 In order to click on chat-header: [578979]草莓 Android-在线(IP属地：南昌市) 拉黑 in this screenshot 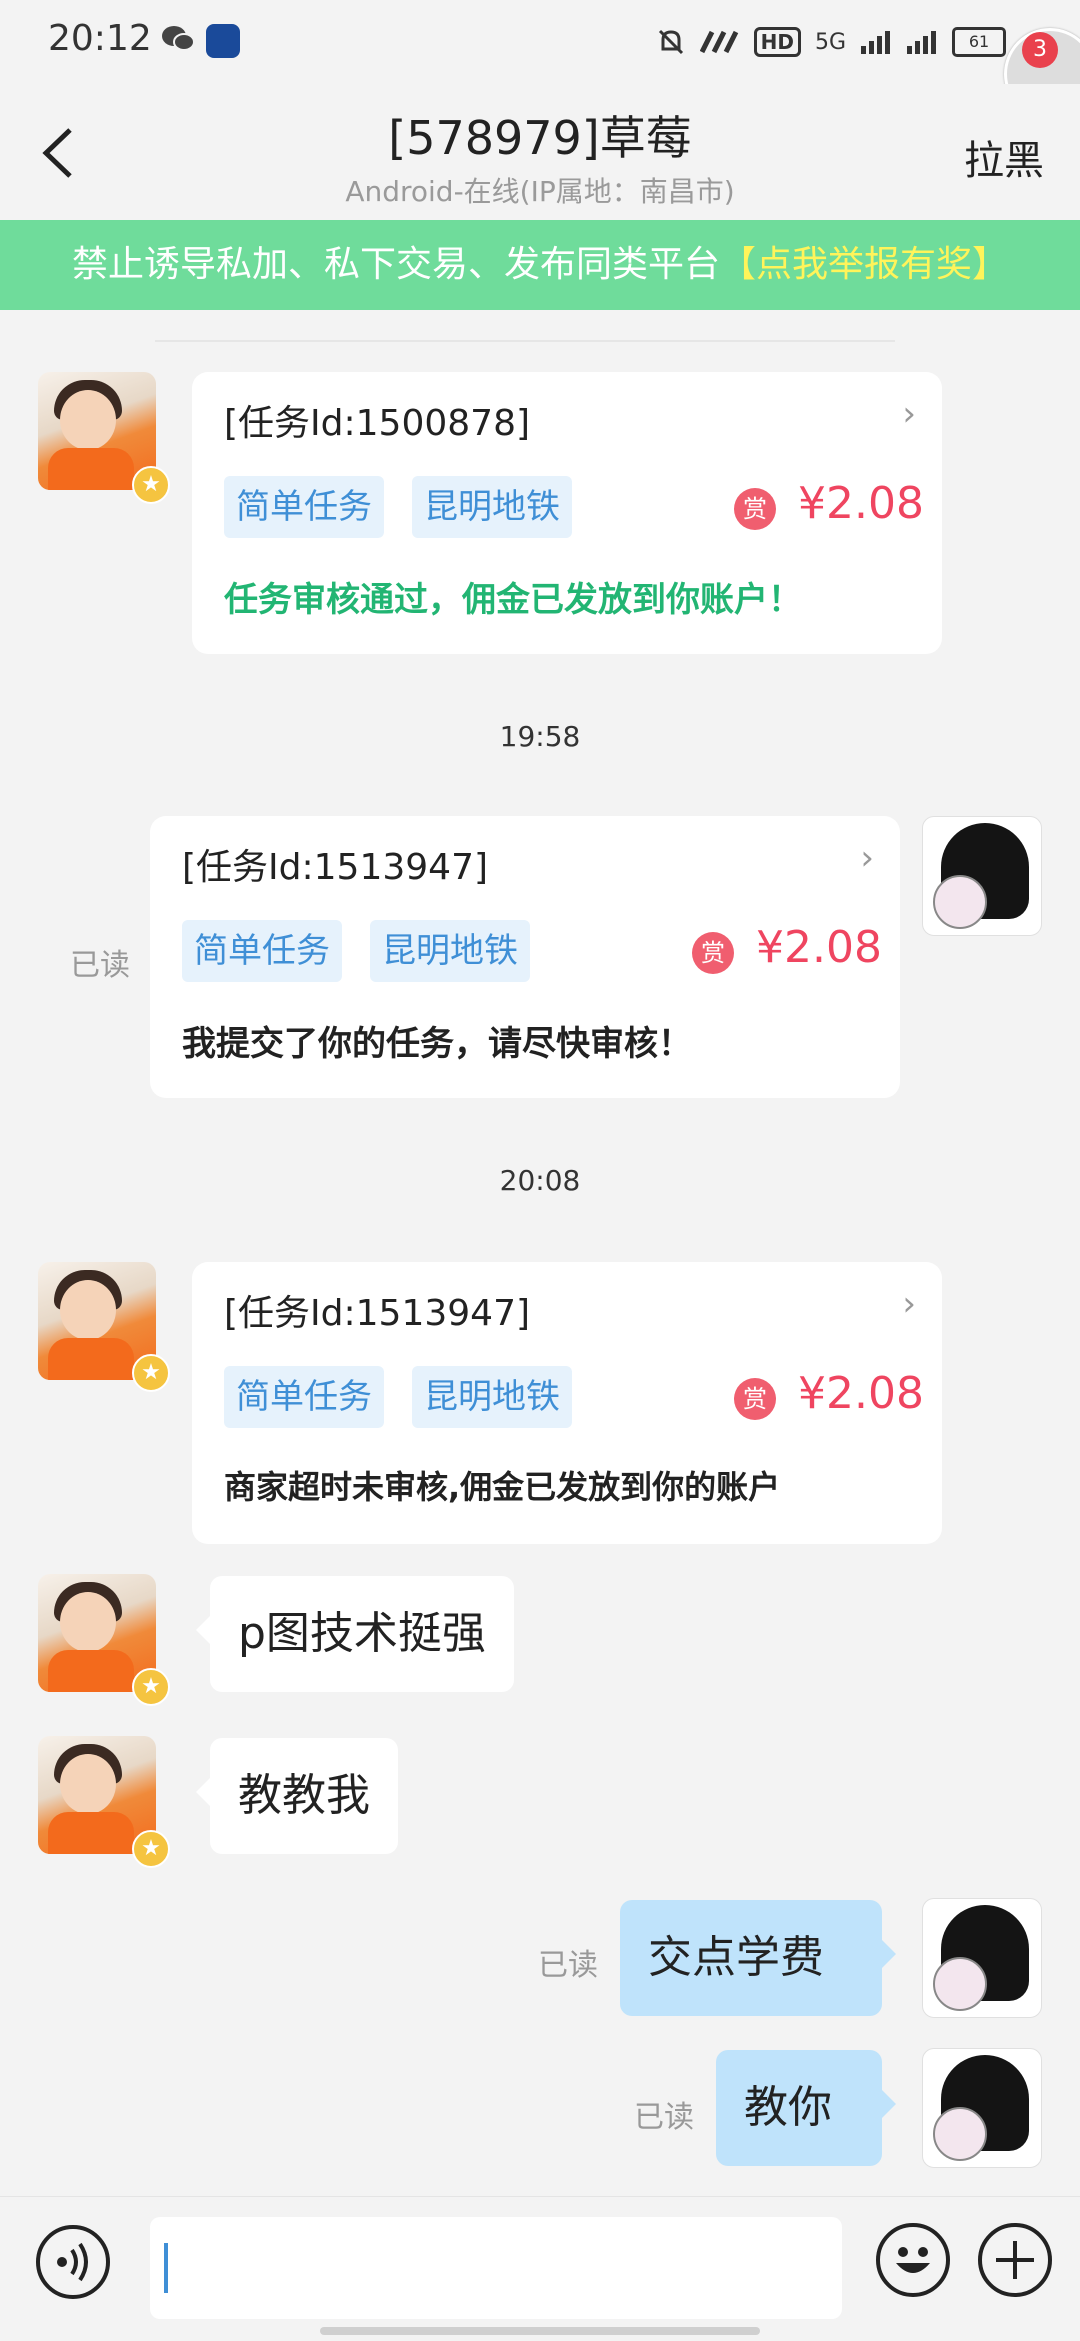, I will do `click(540, 152)`.